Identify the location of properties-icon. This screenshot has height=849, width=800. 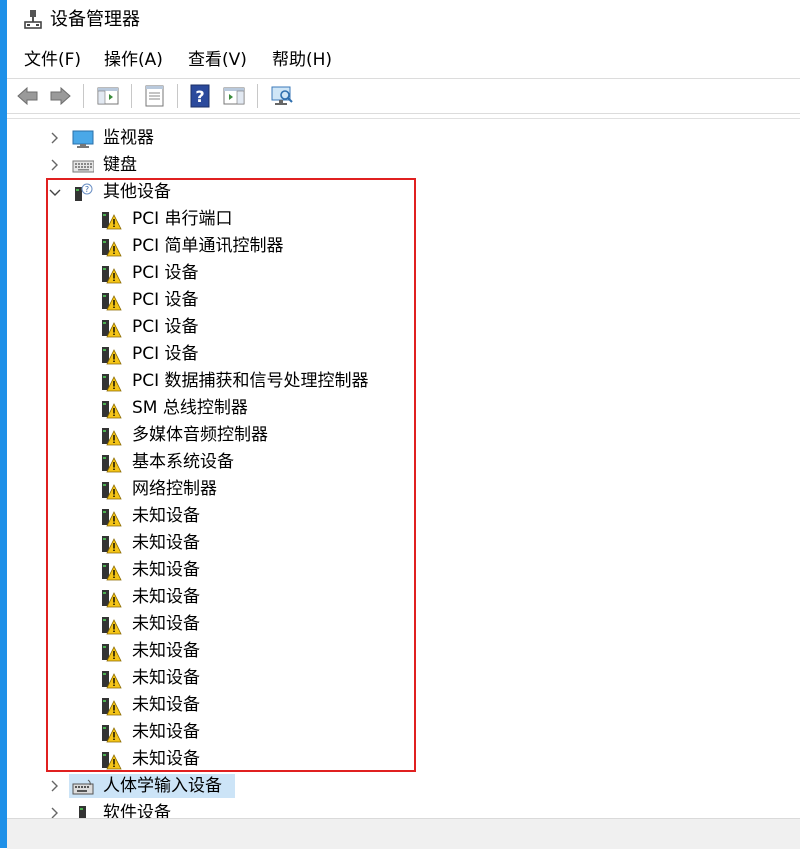
(154, 96).